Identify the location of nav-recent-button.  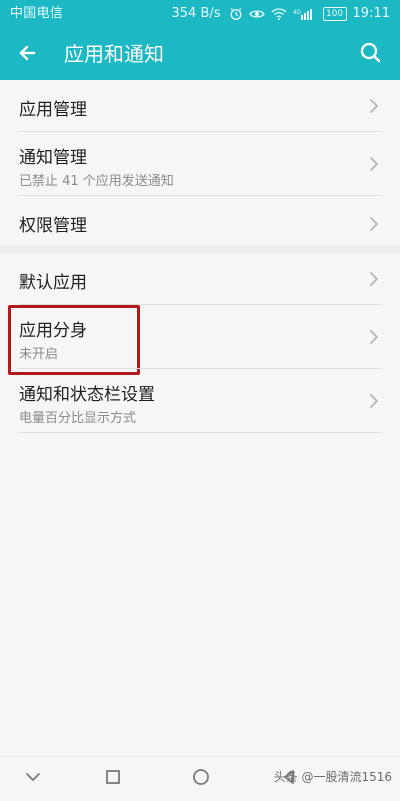
(113, 779).